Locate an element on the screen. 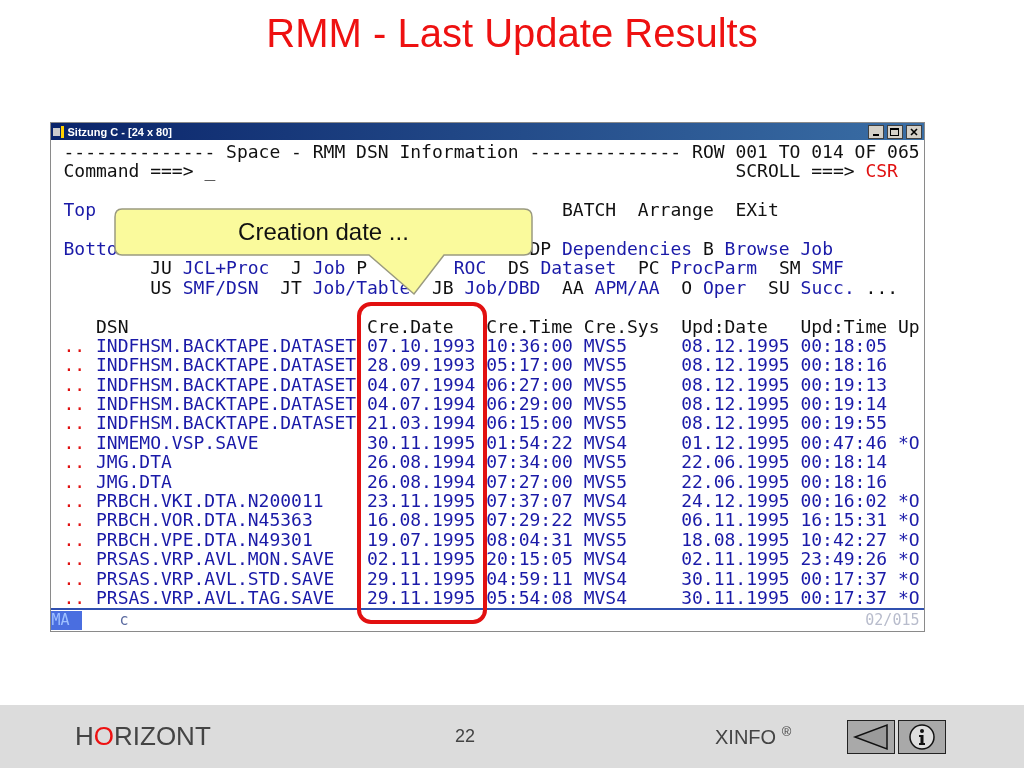 This screenshot has width=1024, height=768. scroll-field: SCROLL ===> CSR is located at coordinates (816, 171).